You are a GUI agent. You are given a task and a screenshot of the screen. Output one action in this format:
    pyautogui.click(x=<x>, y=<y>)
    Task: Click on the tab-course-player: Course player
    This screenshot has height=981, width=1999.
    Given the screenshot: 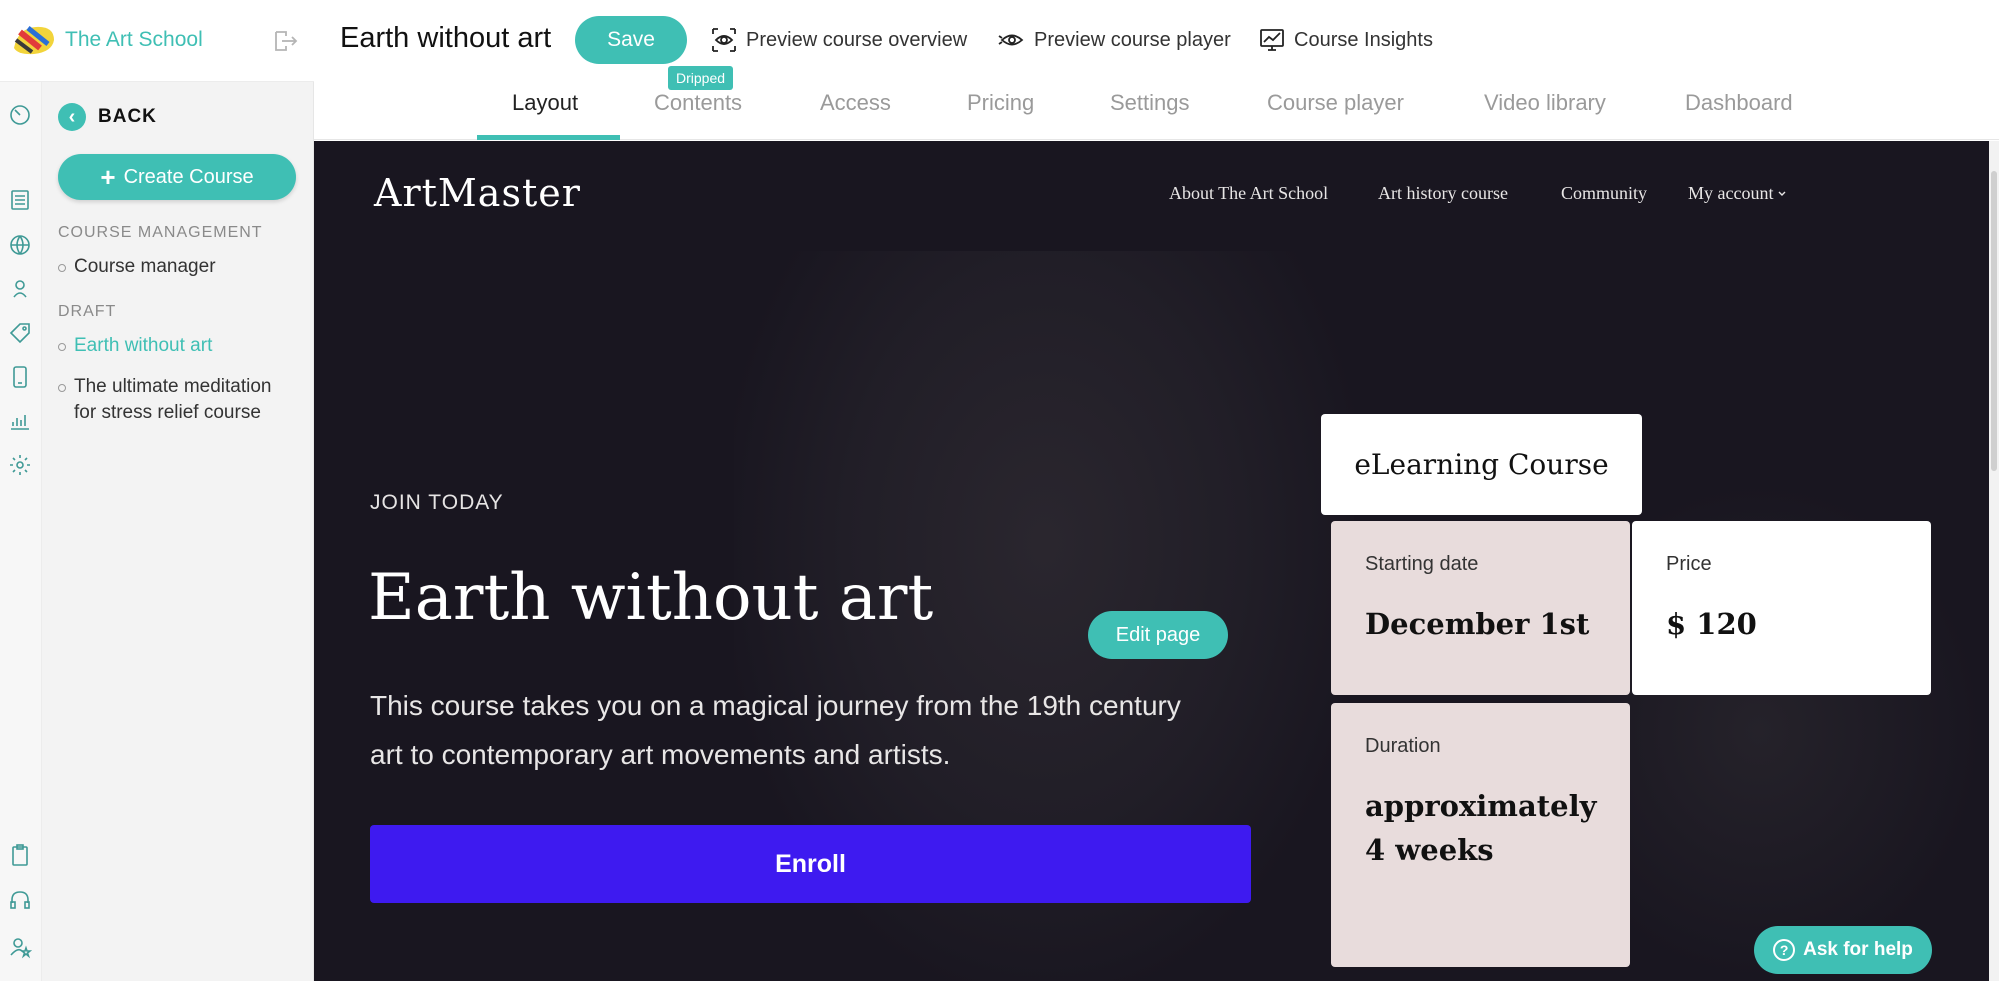 What is the action you would take?
    pyautogui.click(x=1335, y=111)
    